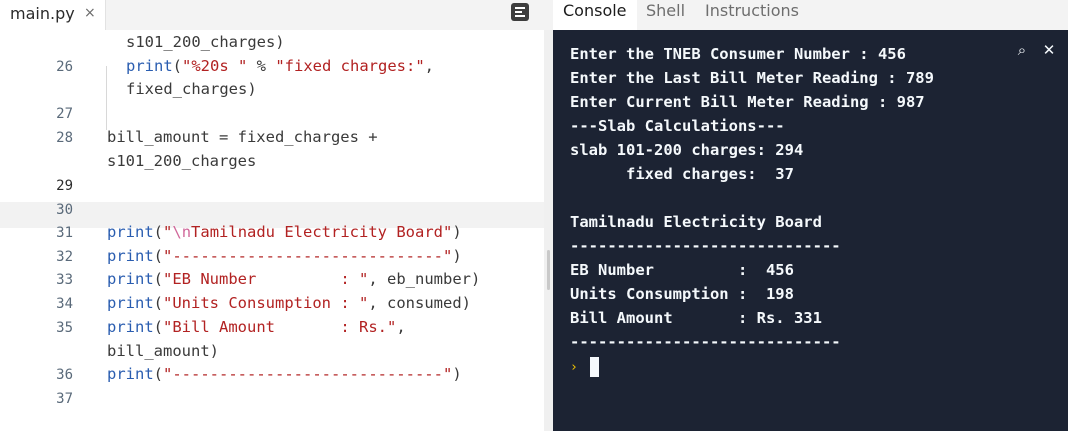 Image resolution: width=1068 pixels, height=431 pixels. I want to click on console-output-line: fixed charges: 37, so click(682, 174).